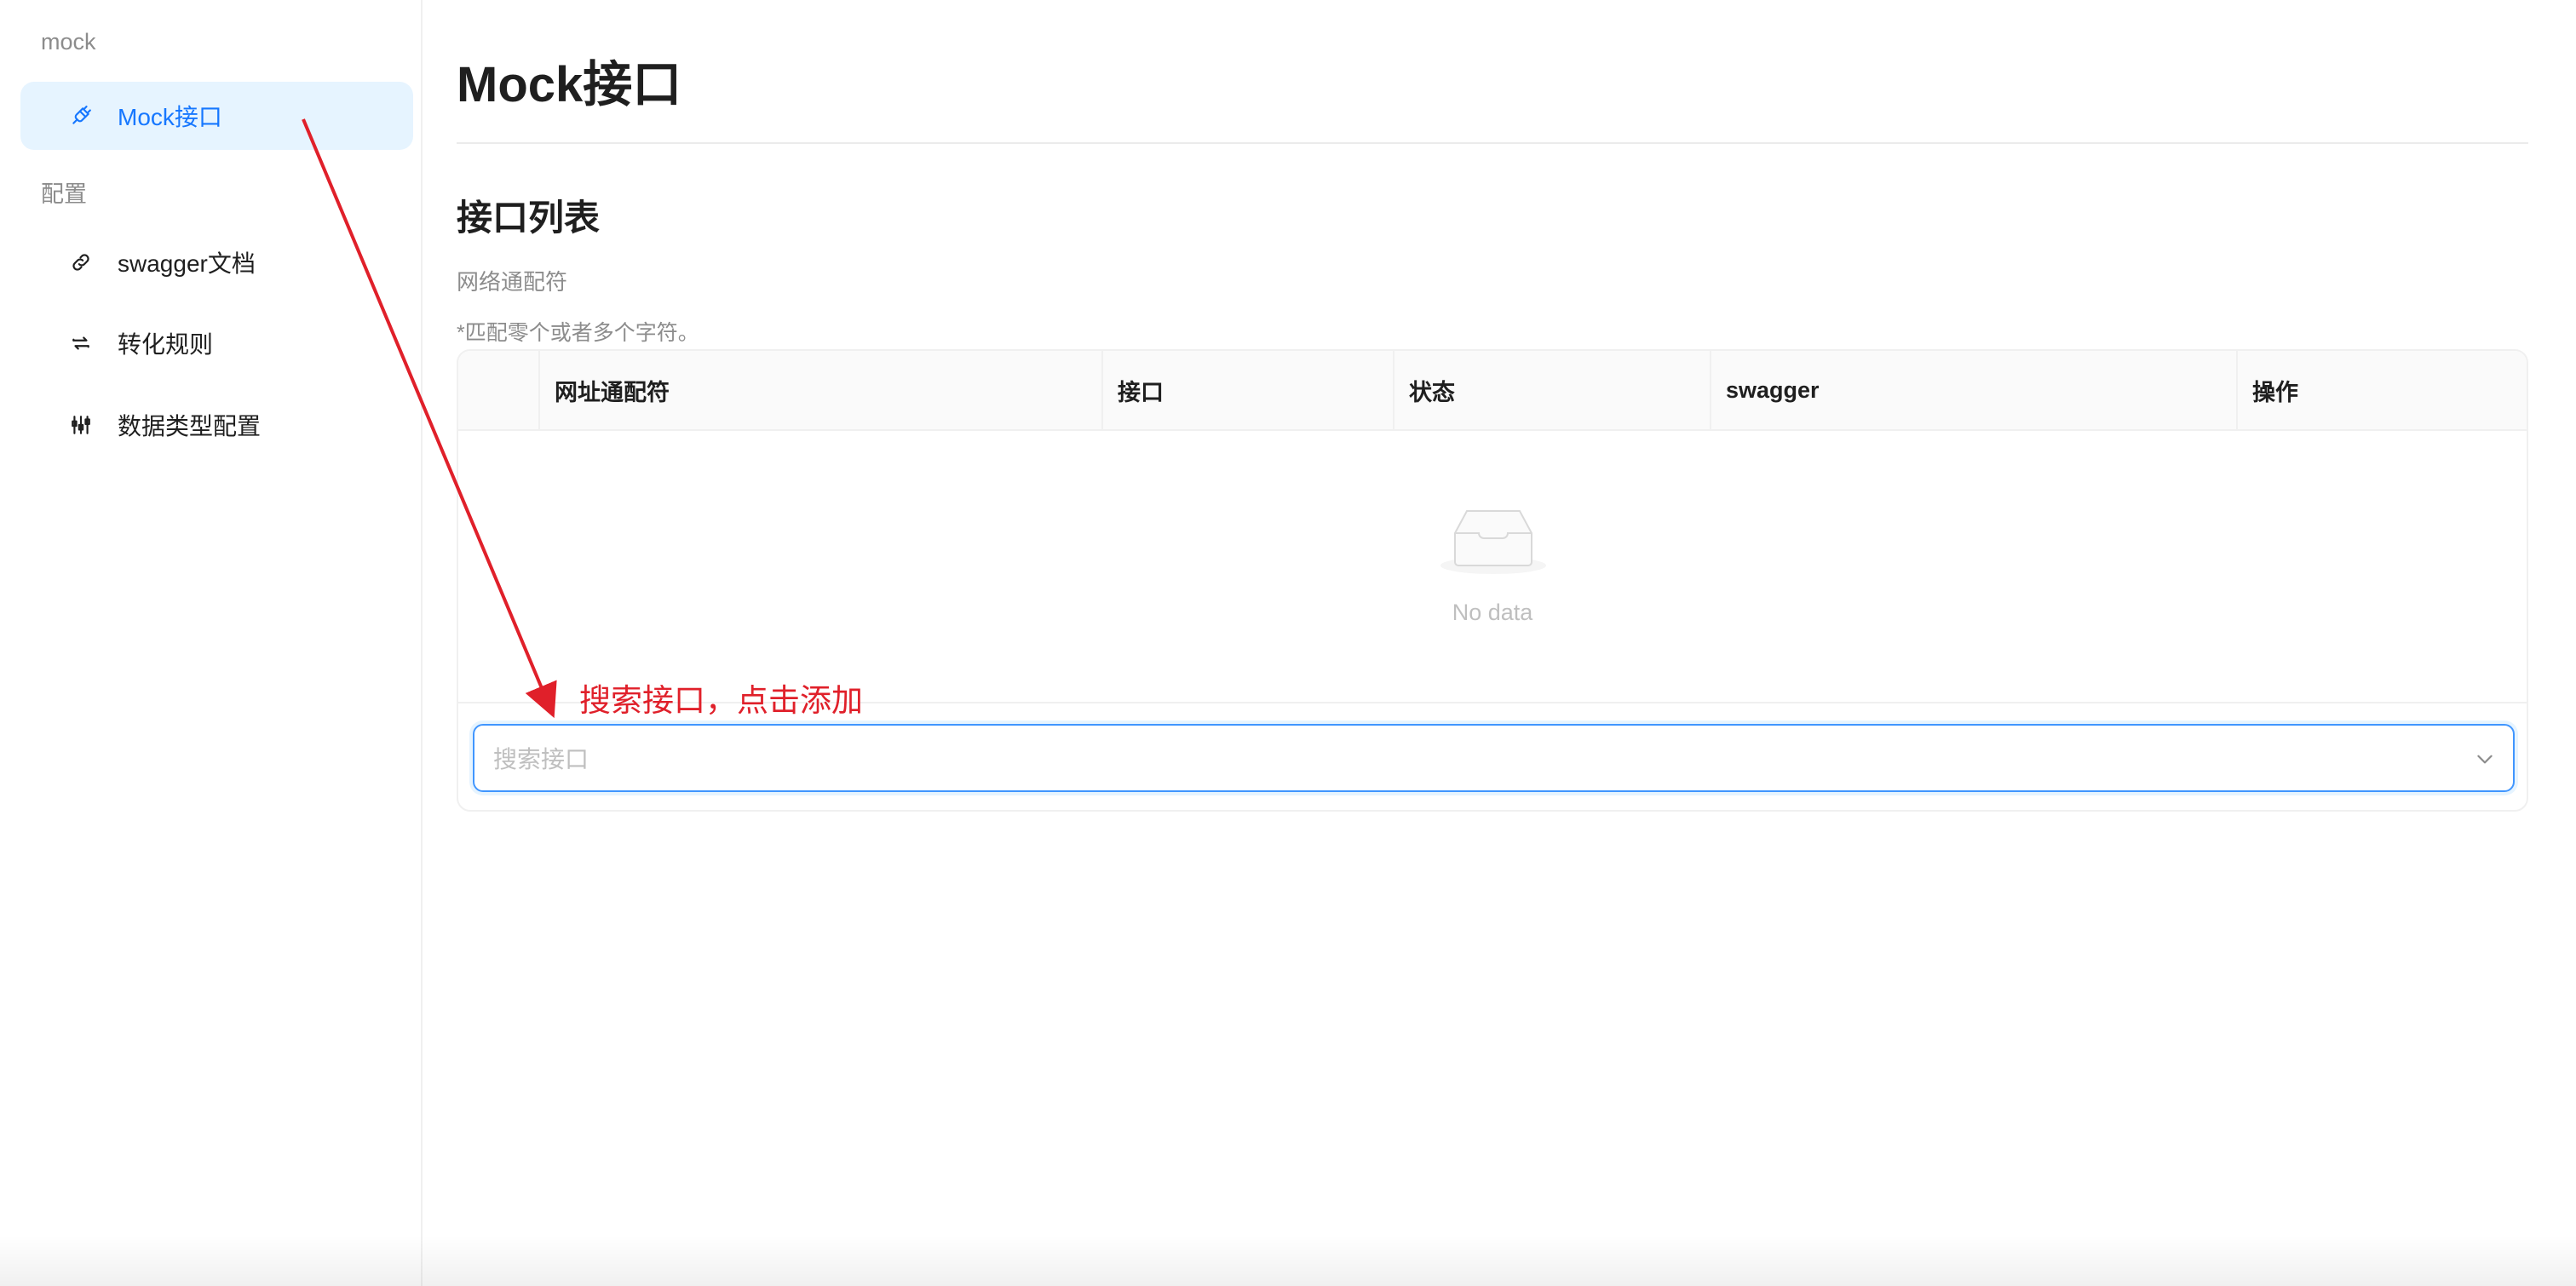  I want to click on sidebar-item-data-type-config: 数据类型配置, so click(217, 425).